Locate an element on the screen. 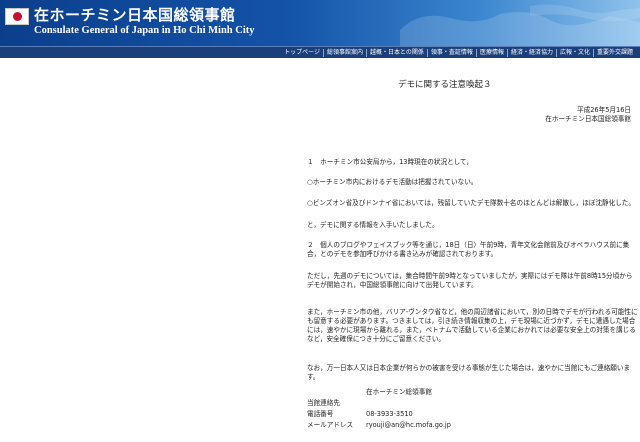  nav-top-page: トップページ is located at coordinates (302, 53).